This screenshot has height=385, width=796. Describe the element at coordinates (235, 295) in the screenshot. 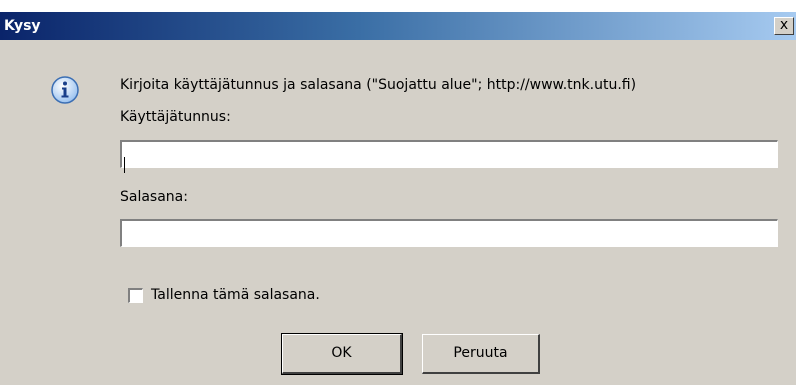

I see `save-password-label: Tallenna tämä salasana.` at that location.